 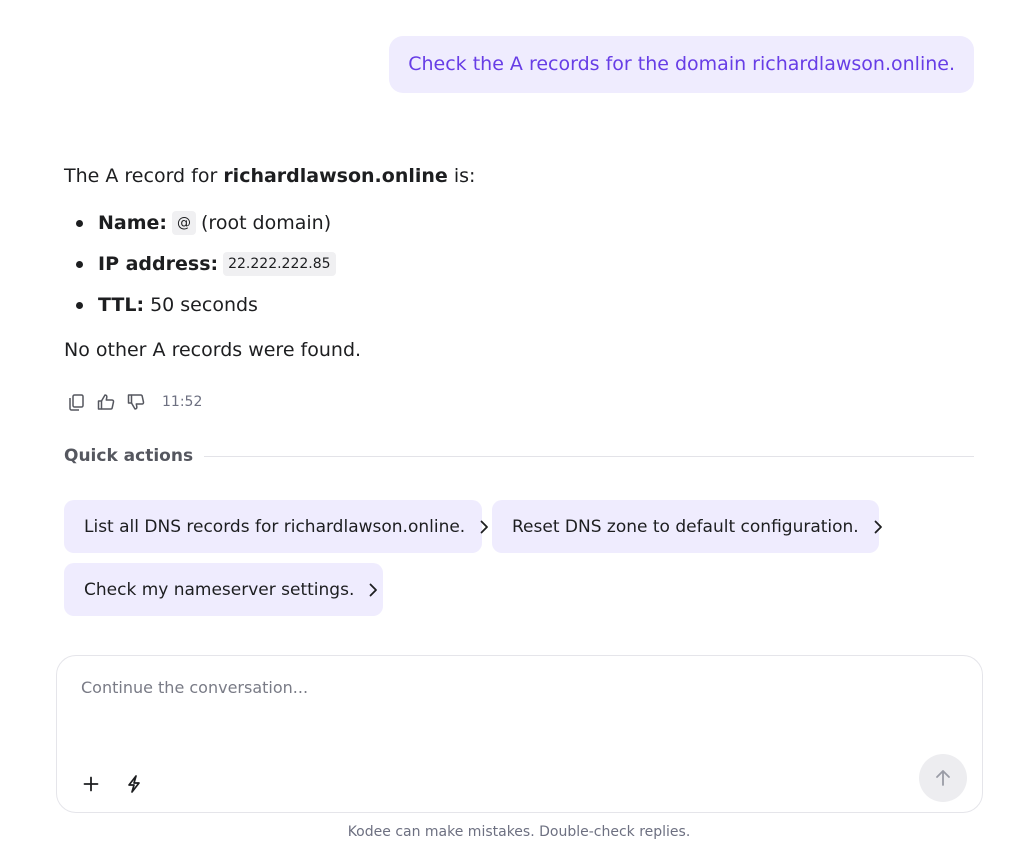 I want to click on message-timestamp: 11:52, so click(x=182, y=402).